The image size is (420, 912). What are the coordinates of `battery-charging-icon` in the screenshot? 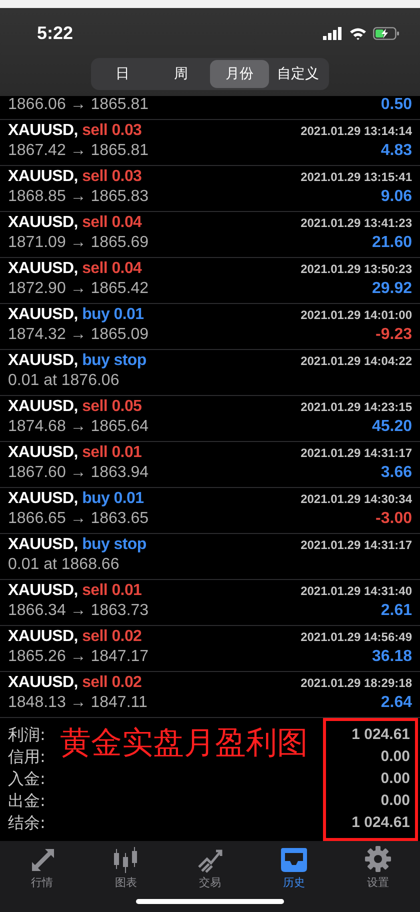 It's located at (386, 33).